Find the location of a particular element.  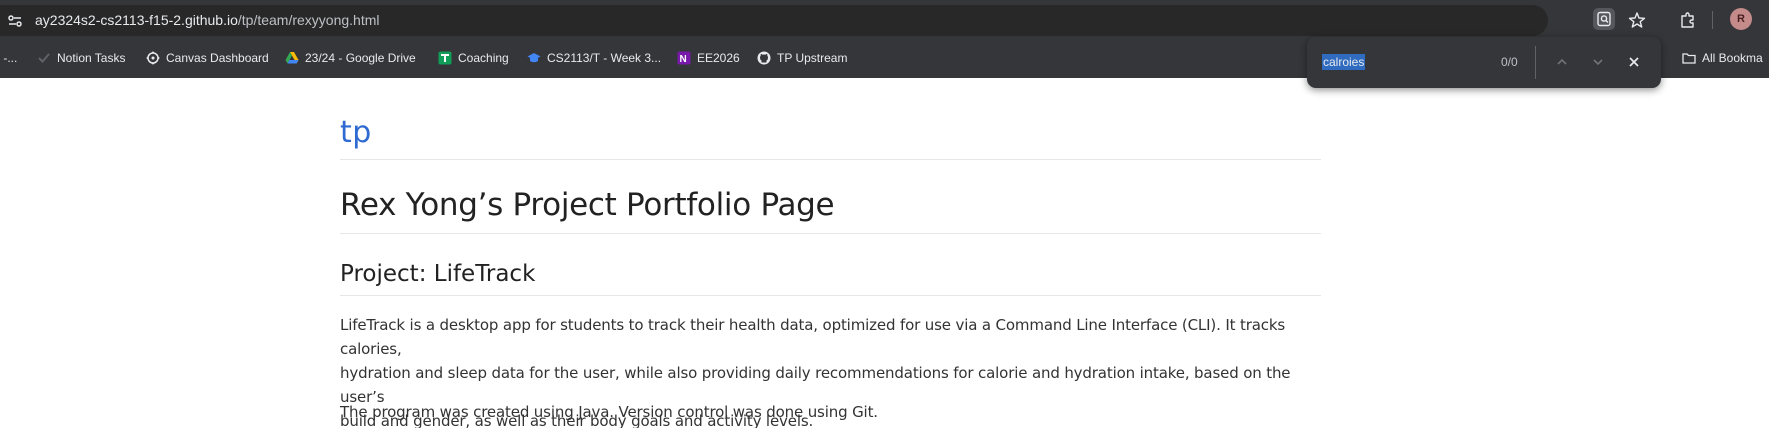

notion-check-icon is located at coordinates (44, 58).